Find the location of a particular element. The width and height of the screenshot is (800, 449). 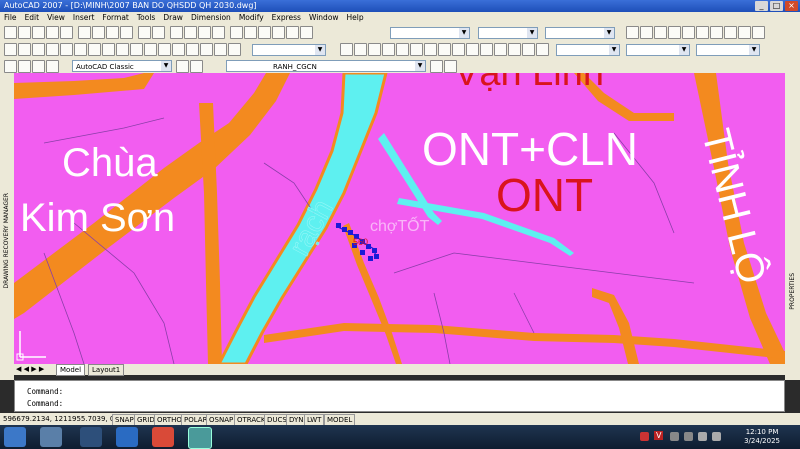

ie-icon is located at coordinates (127, 437).